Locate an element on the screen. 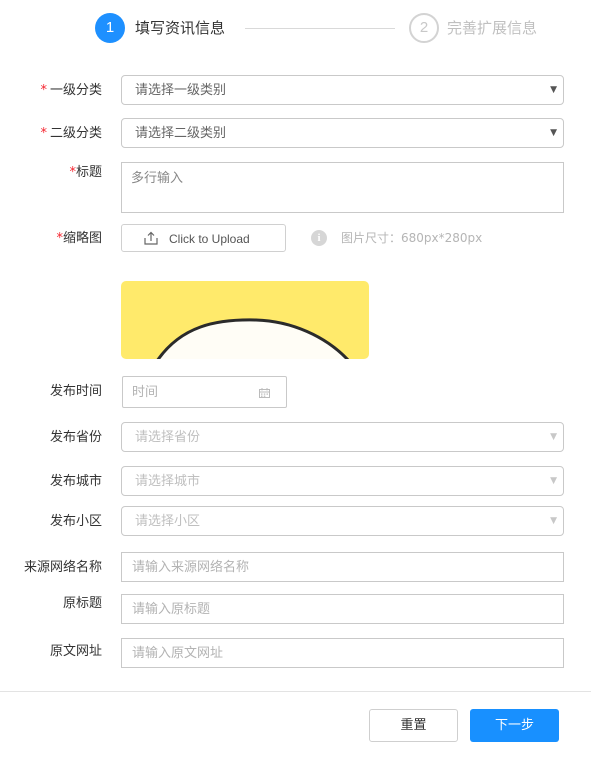  original-title-label: 原标题 is located at coordinates (82, 603).